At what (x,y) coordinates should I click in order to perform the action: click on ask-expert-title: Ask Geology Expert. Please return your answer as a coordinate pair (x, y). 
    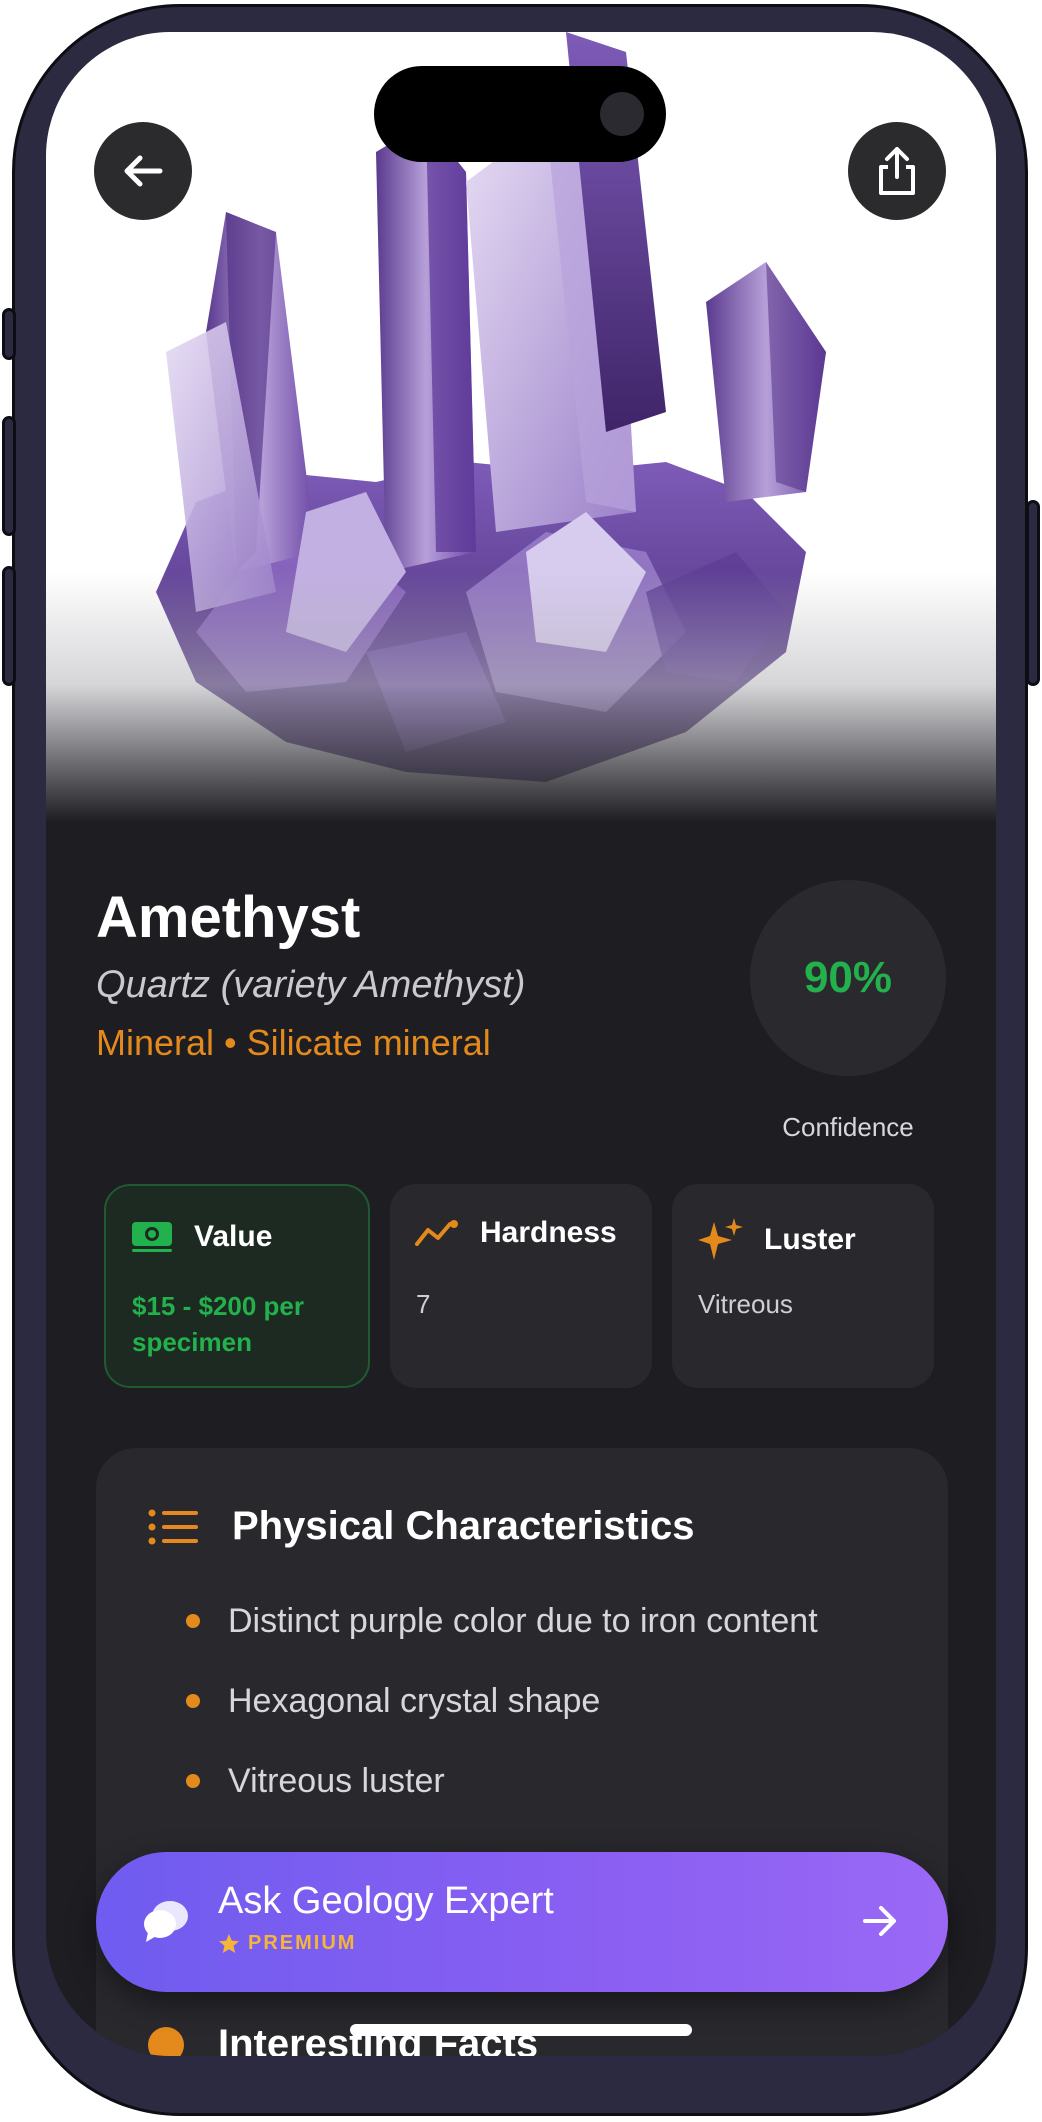
    Looking at the image, I should click on (386, 1901).